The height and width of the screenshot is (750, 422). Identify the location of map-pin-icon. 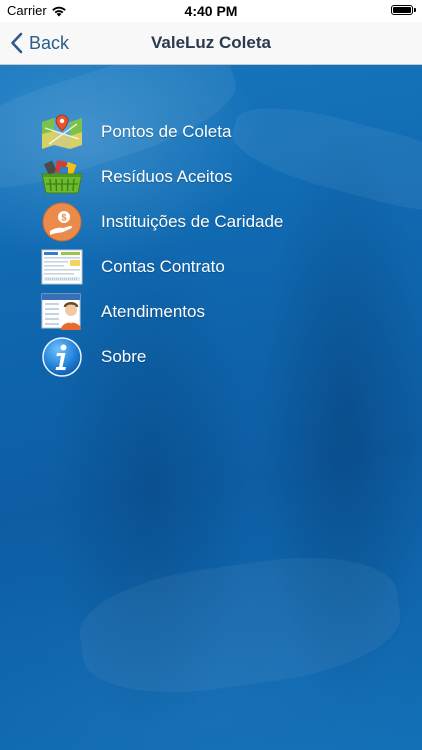
(62, 132).